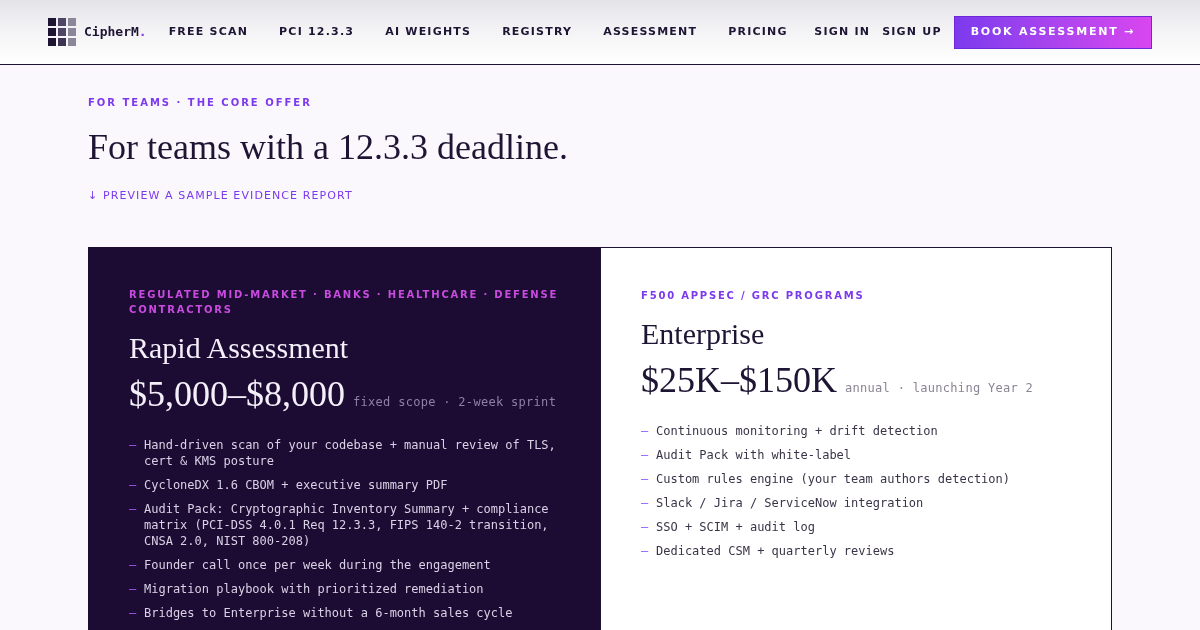  Describe the element at coordinates (1052, 32) in the screenshot. I see `book-assessment-button: BOOK ASSESSMENT →` at that location.